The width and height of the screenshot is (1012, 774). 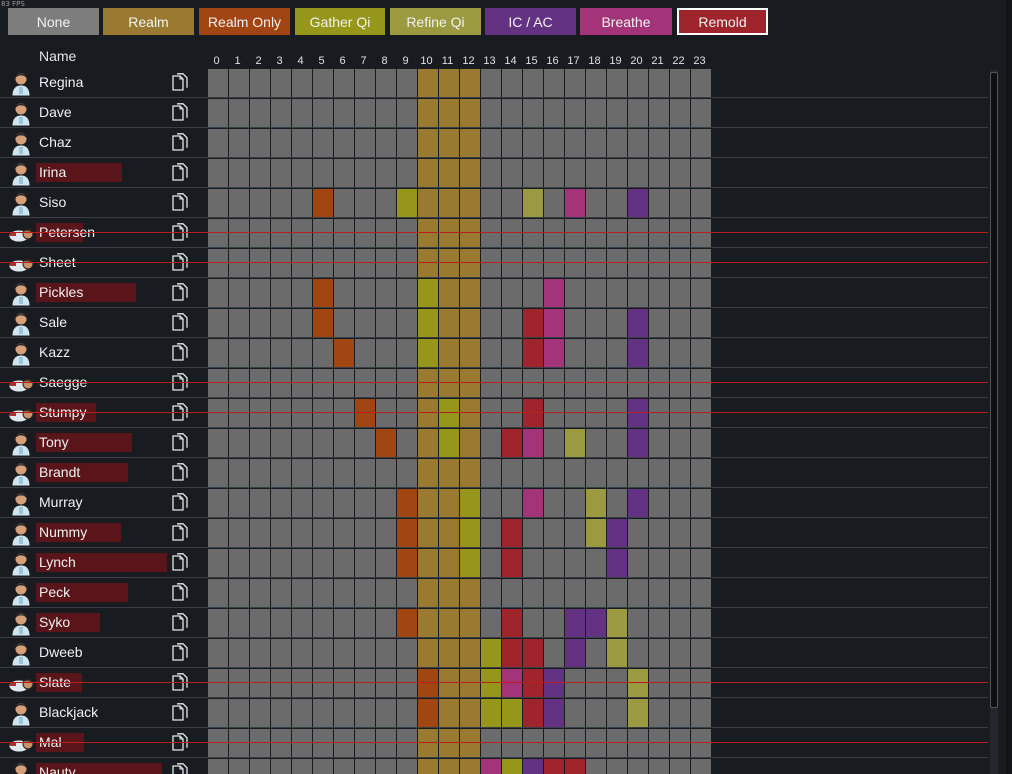 I want to click on mode-button-refine-qi: Refine Qi, so click(x=435, y=21).